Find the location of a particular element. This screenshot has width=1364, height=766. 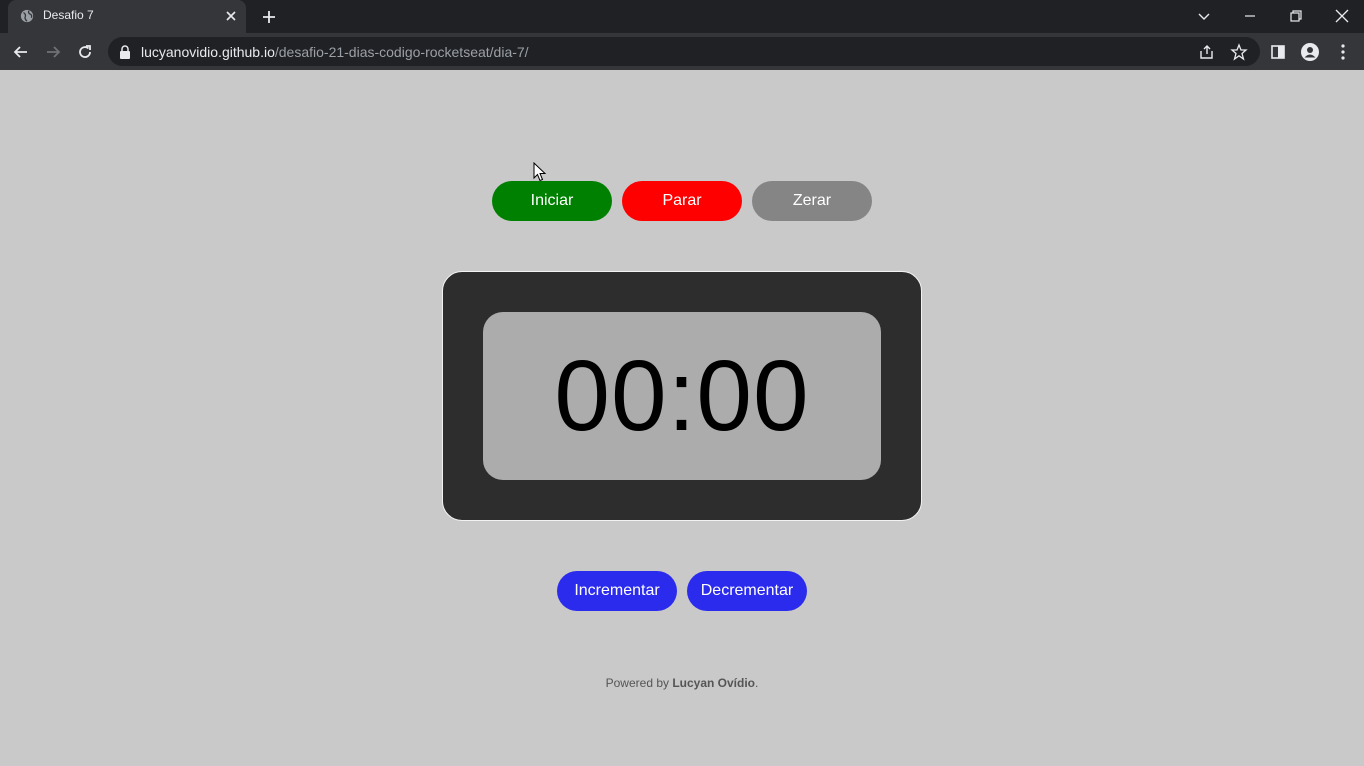

timer-frame: 00:00 is located at coordinates (682, 396).